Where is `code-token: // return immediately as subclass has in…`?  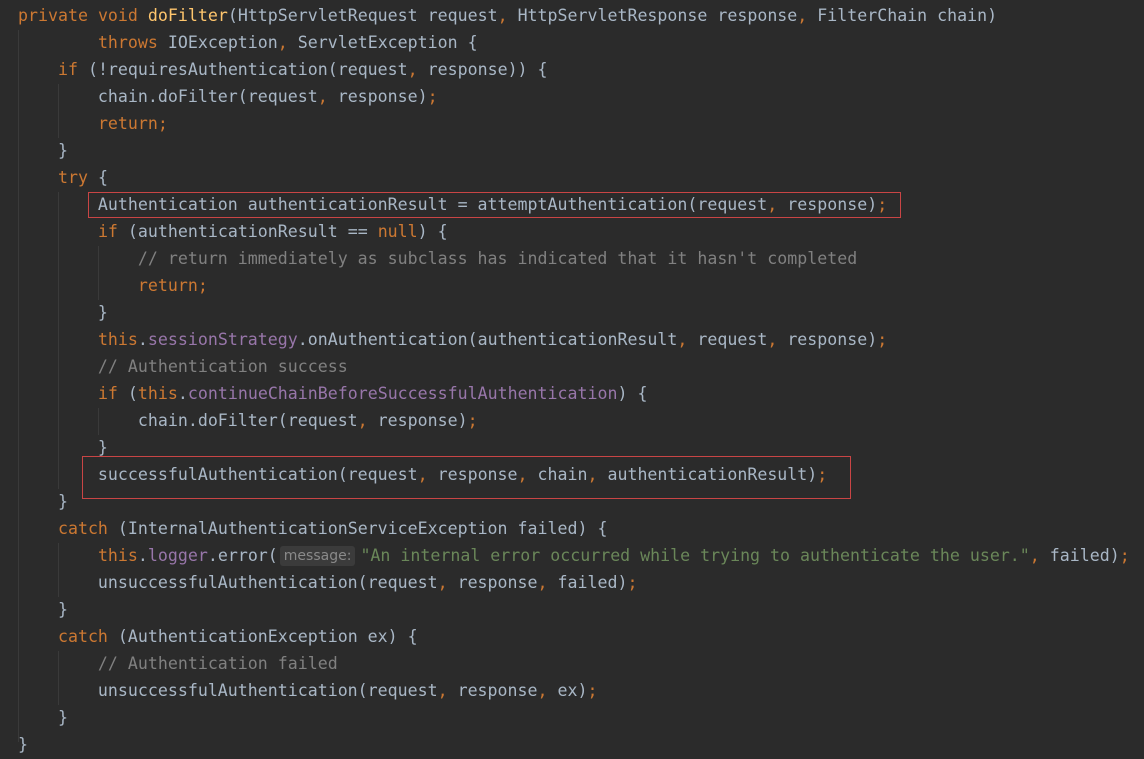
code-token: // return immediately as subclass has in… is located at coordinates (438, 258).